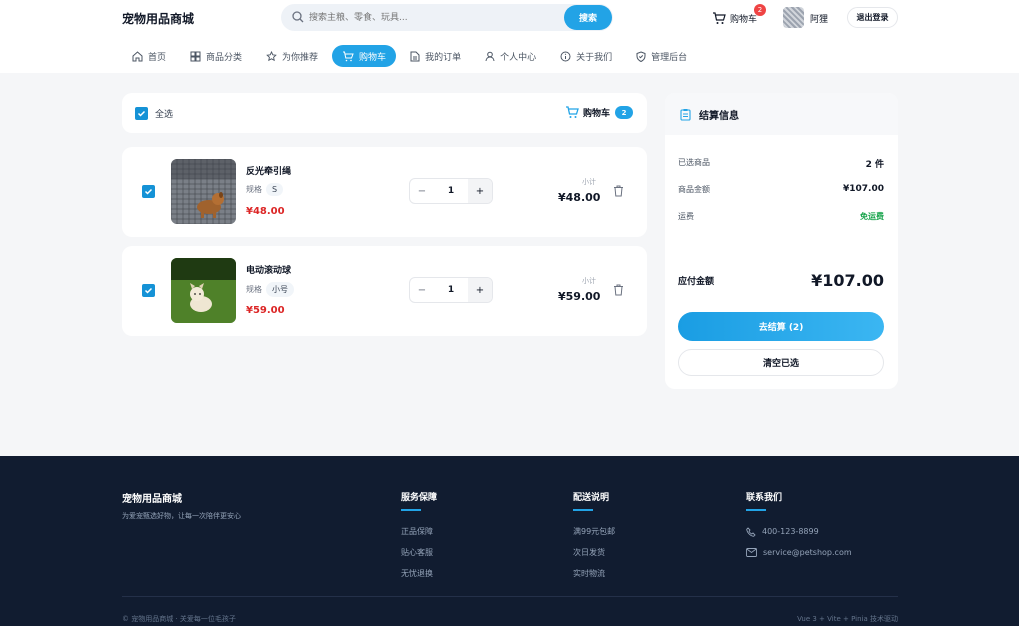 The width and height of the screenshot is (1019, 626). I want to click on footer-email: service@petshop.com, so click(799, 552).